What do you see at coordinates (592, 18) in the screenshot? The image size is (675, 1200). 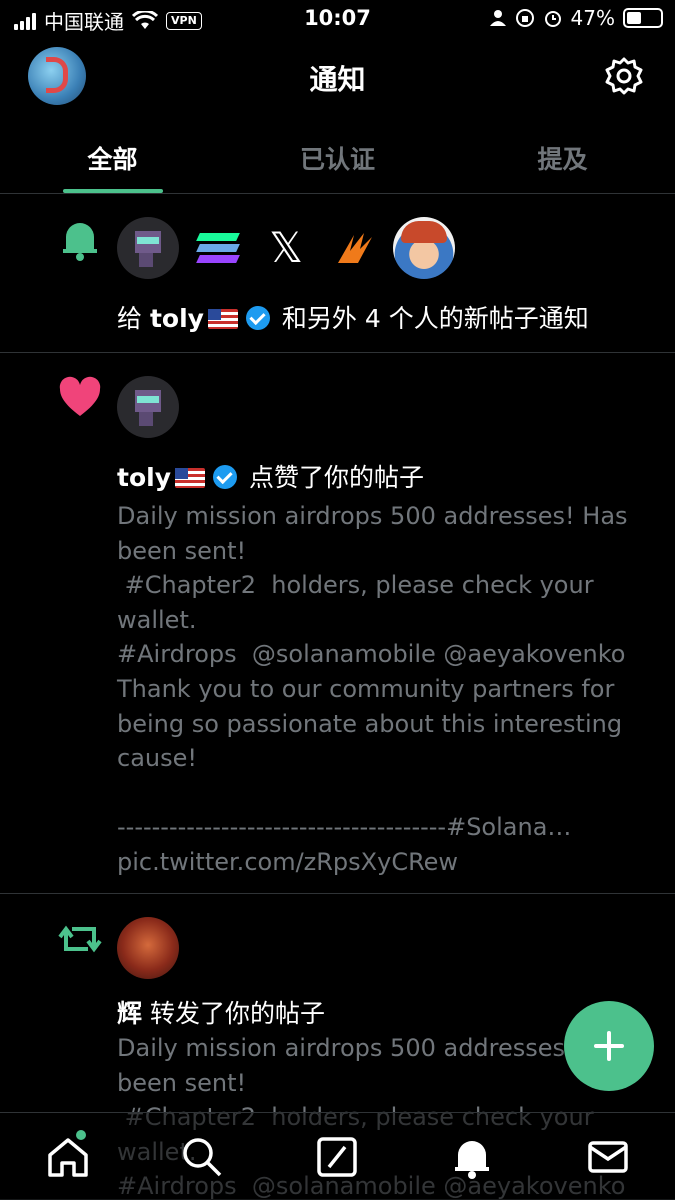 I see `battery-percent: 47%` at bounding box center [592, 18].